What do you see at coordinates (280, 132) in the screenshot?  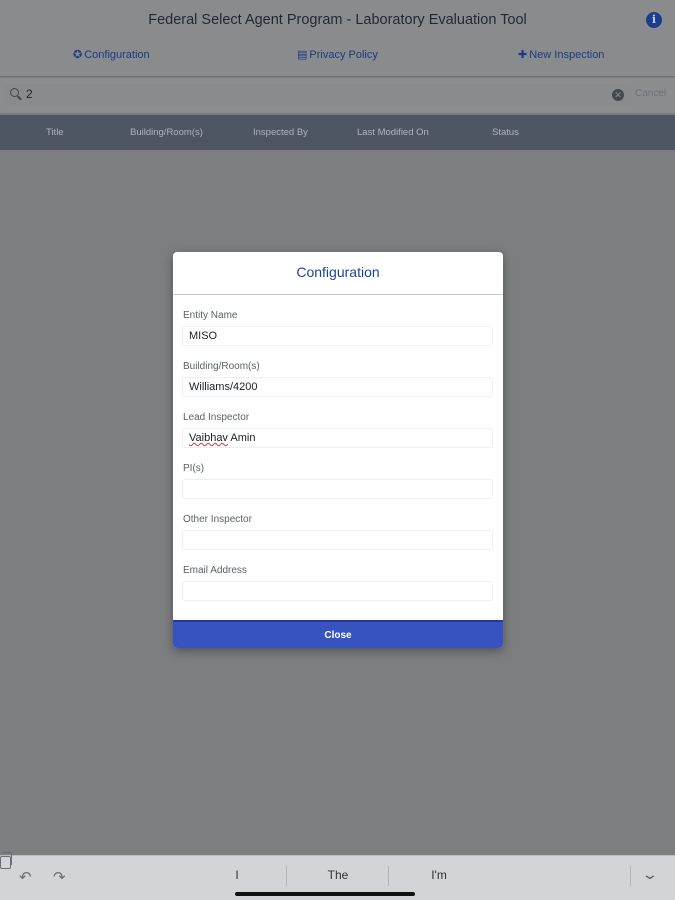 I see `column-header-inspected-by: Inspected By` at bounding box center [280, 132].